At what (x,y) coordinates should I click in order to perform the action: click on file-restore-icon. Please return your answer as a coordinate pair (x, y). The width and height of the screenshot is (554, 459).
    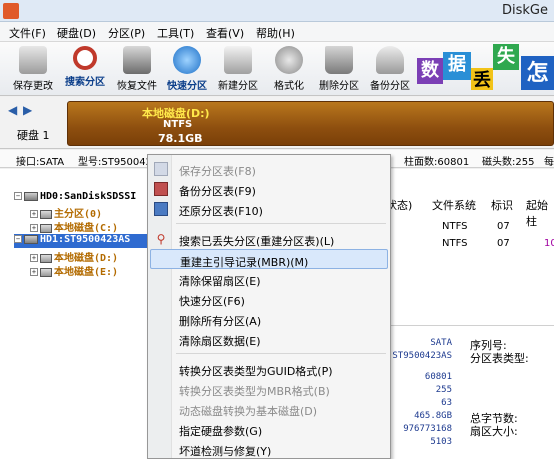
    Looking at the image, I should click on (137, 60).